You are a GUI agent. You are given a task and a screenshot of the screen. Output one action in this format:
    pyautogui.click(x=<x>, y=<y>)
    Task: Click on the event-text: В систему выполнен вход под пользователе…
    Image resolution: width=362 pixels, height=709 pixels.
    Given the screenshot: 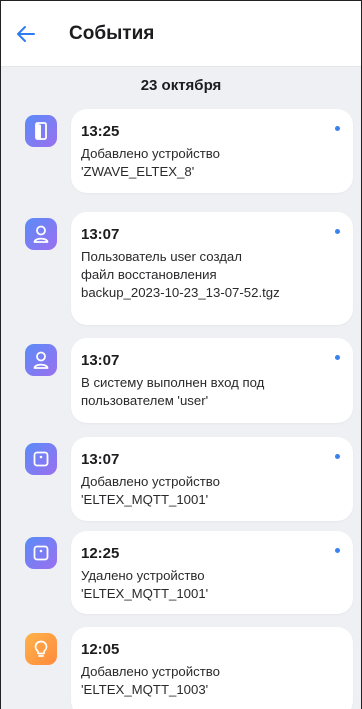 What is the action you would take?
    pyautogui.click(x=210, y=392)
    